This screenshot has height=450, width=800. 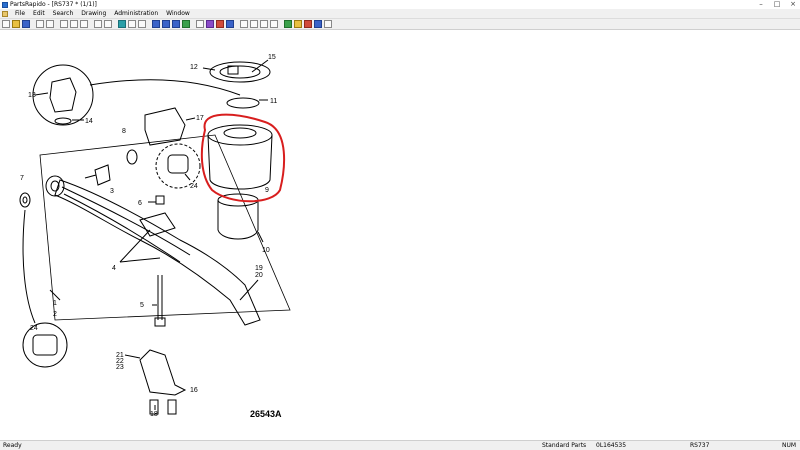 I want to click on callout-8: 8, so click(x=124, y=131).